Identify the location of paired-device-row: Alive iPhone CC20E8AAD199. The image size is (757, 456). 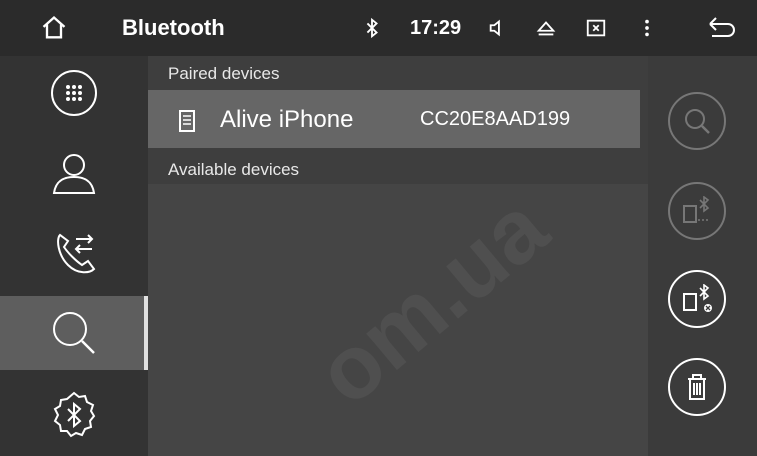
(394, 119).